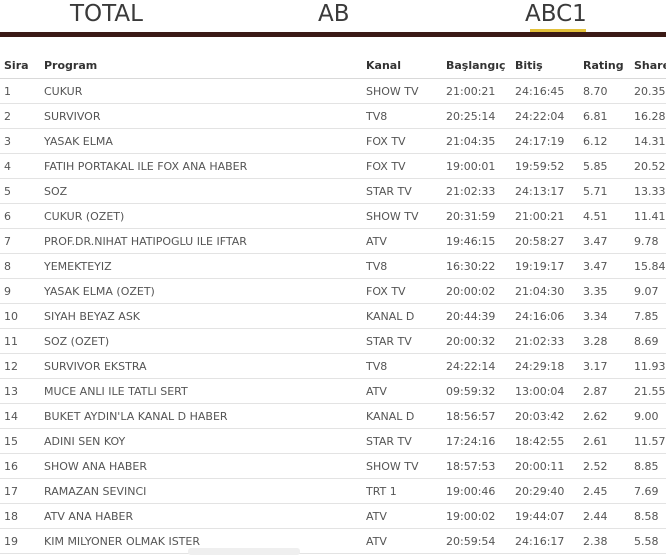  What do you see at coordinates (650, 65) in the screenshot?
I see `column-header-share: Share` at bounding box center [650, 65].